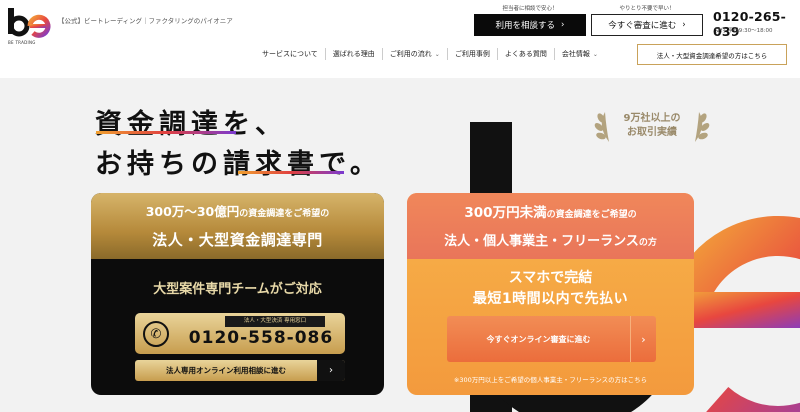 This screenshot has width=800, height=412. Describe the element at coordinates (756, 24) in the screenshot. I see `header-phone: 0120-265-039` at that location.